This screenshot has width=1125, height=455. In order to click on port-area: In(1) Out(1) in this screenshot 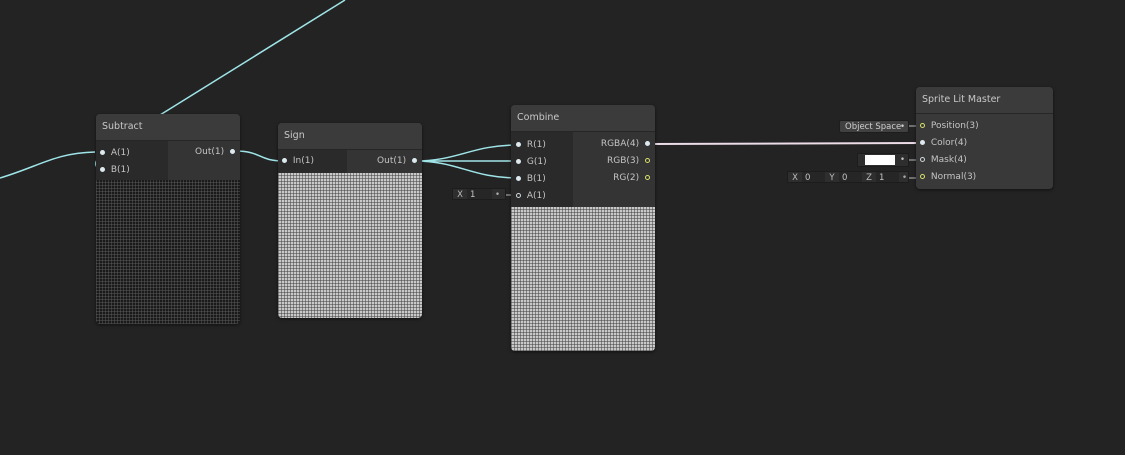, I will do `click(350, 161)`.